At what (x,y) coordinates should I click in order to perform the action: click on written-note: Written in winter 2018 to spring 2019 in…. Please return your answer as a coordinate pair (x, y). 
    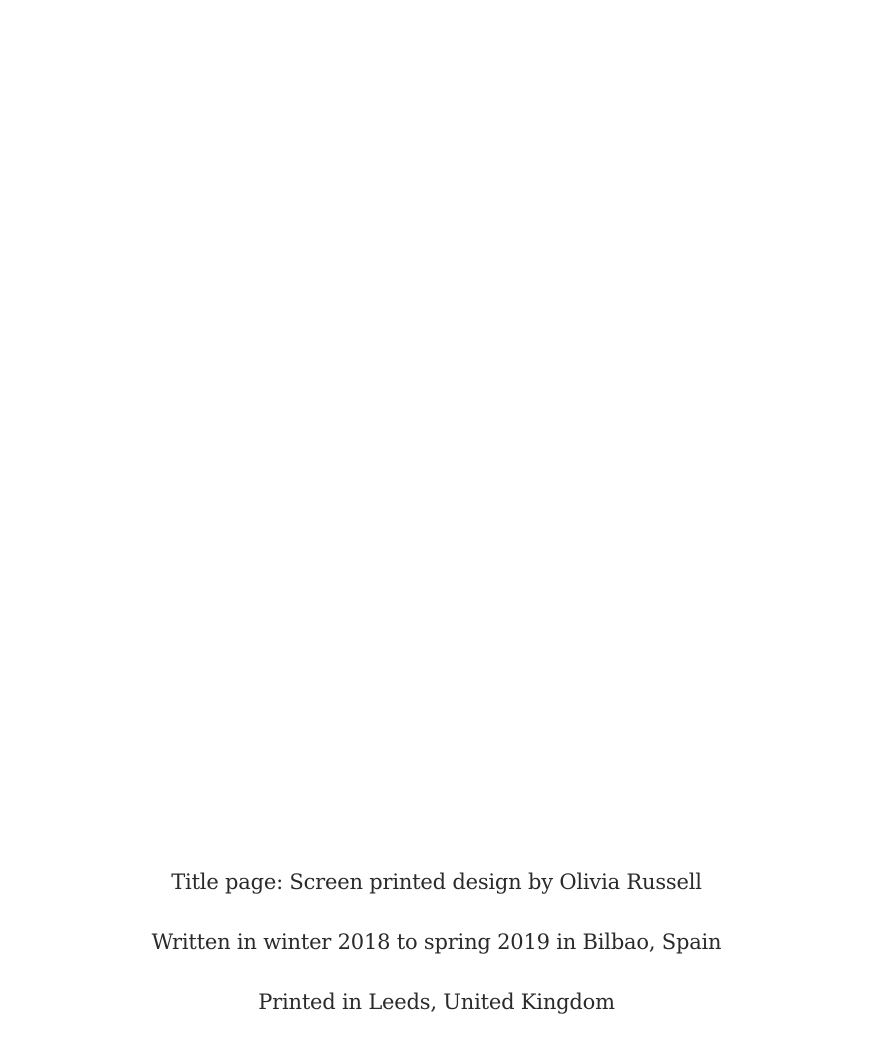
    Looking at the image, I should click on (436, 942).